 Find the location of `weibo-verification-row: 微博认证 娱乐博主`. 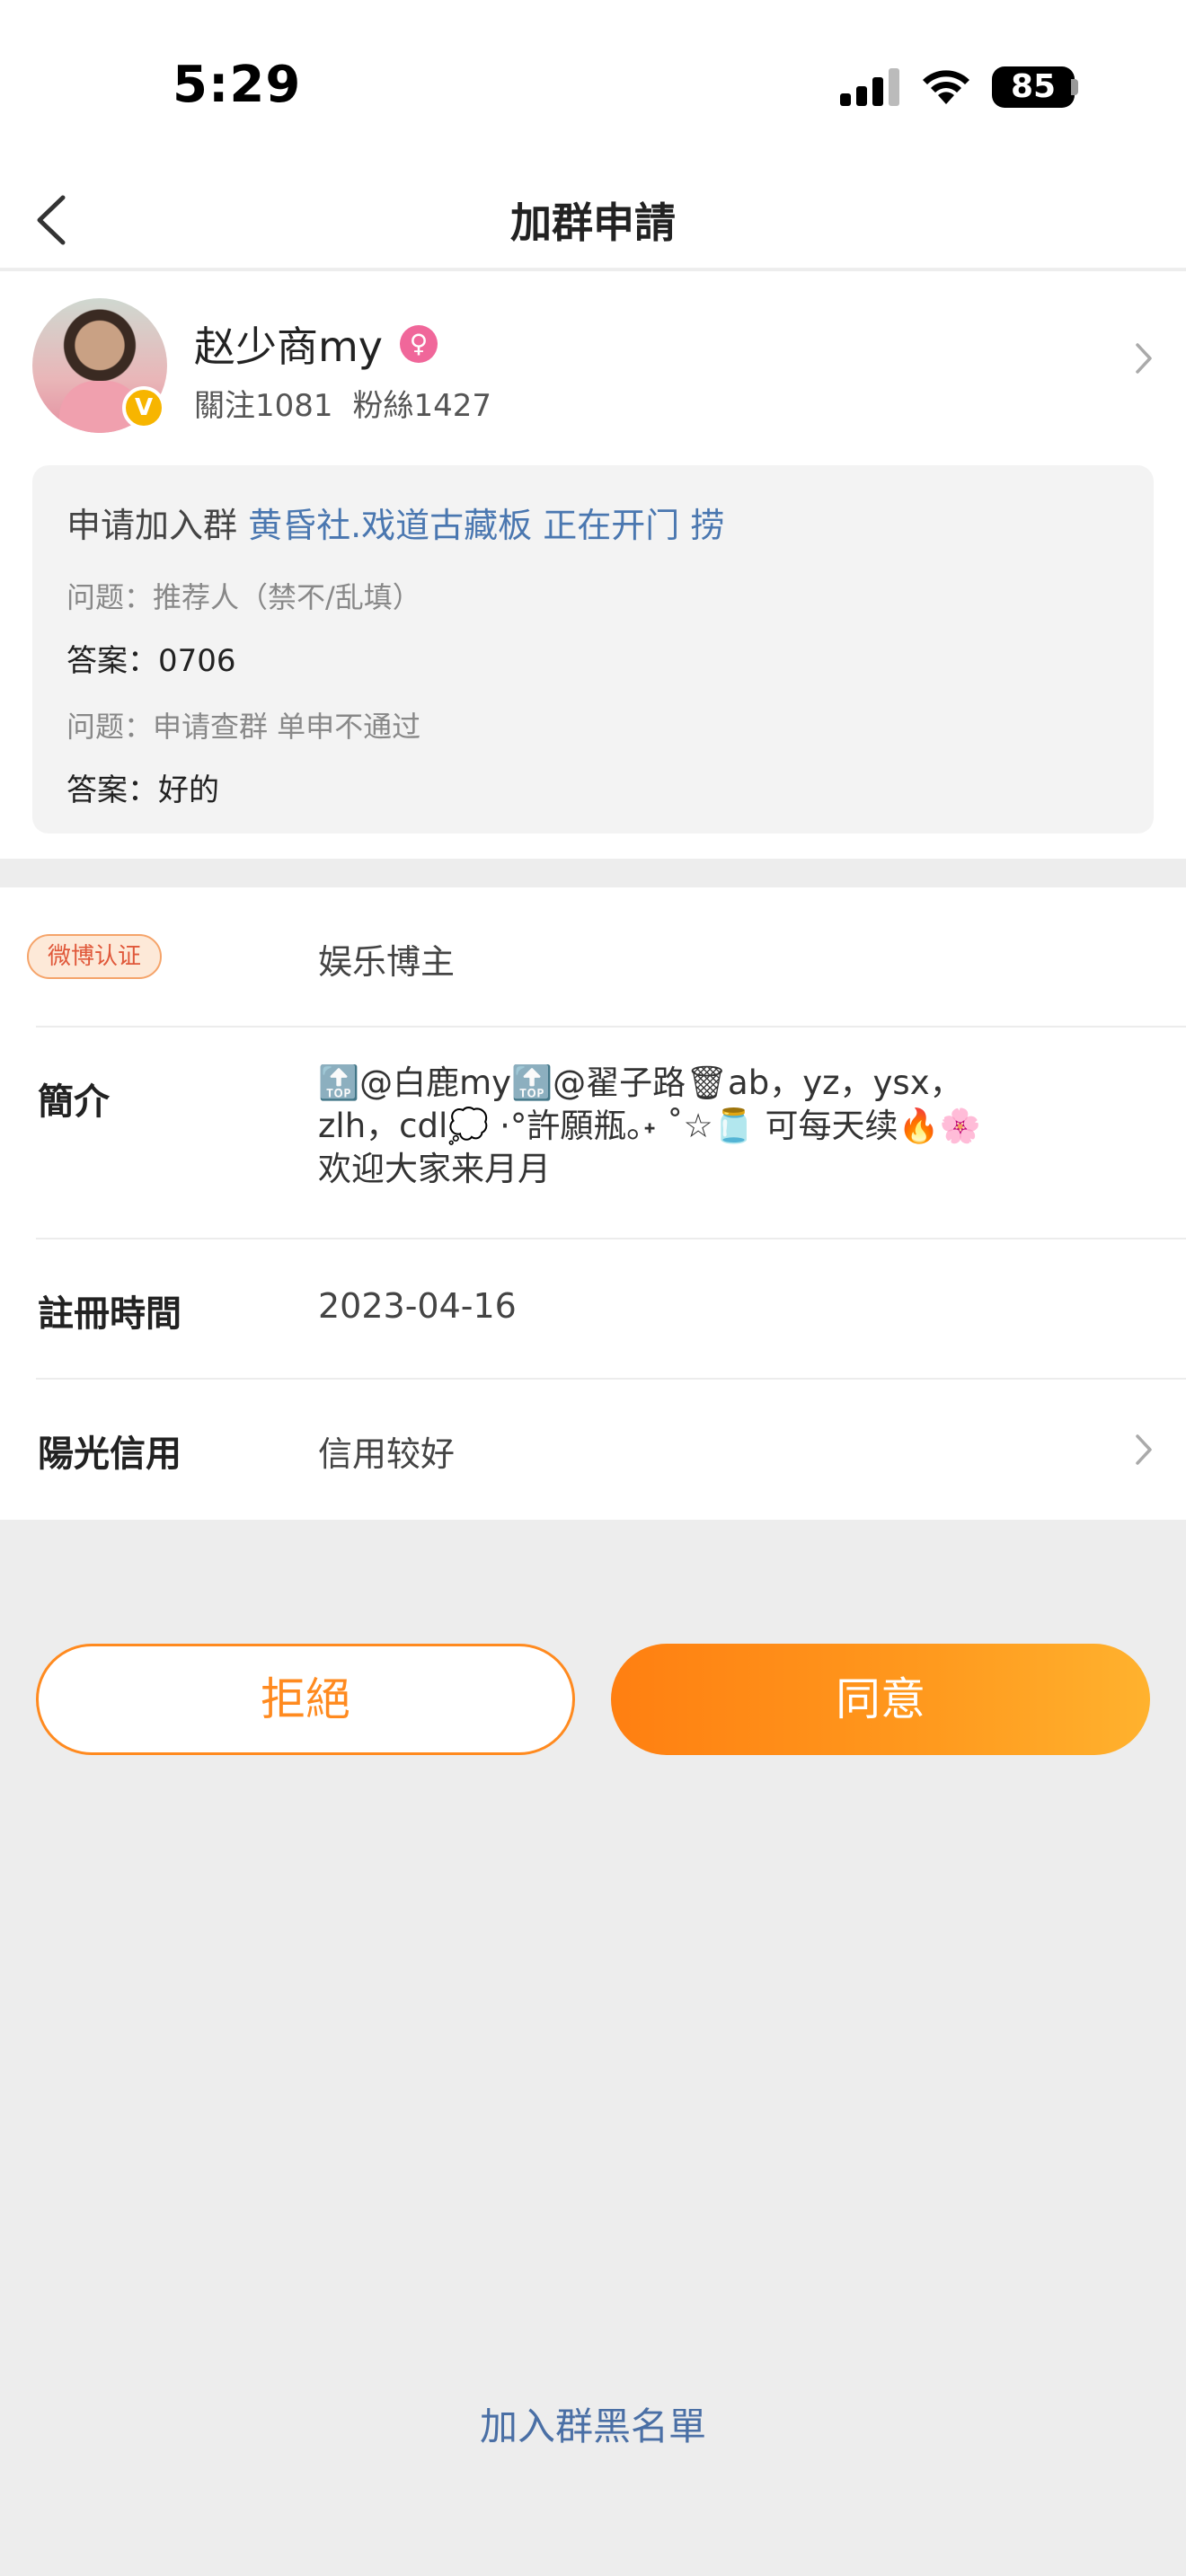

weibo-verification-row: 微博认证 娱乐博主 is located at coordinates (593, 958).